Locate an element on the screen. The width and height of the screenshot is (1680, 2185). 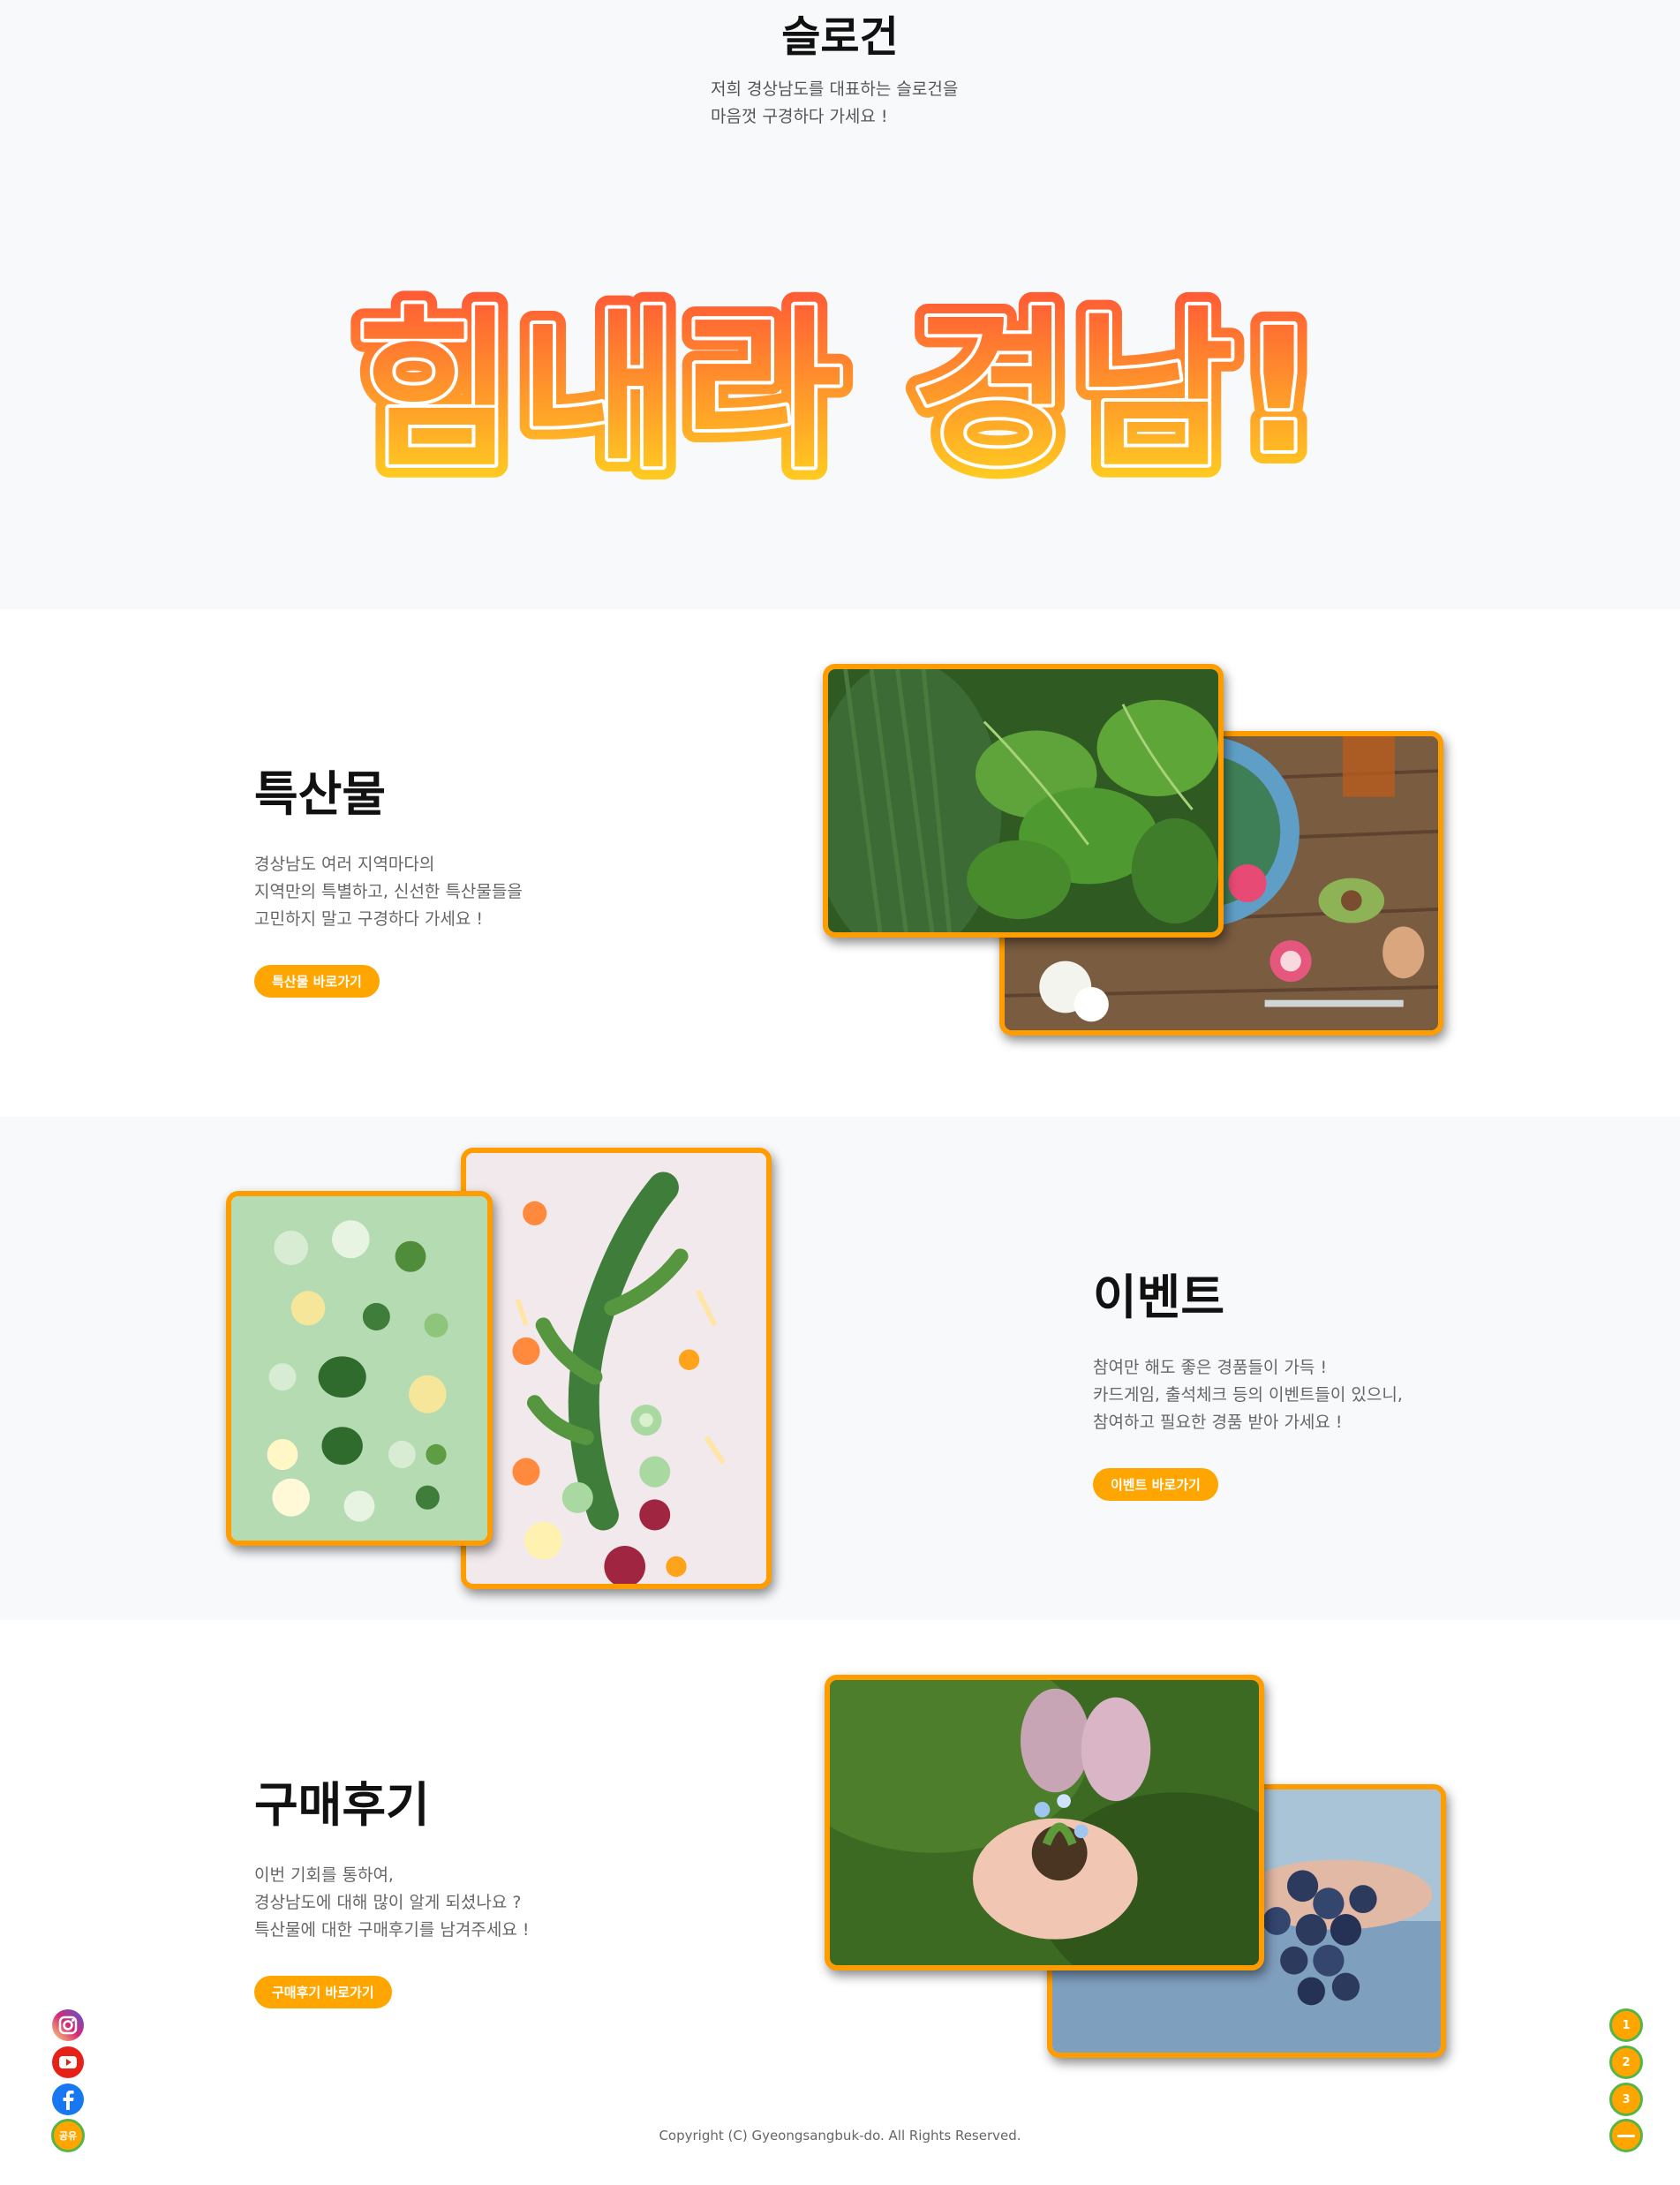
pager-item-1: 1 is located at coordinates (1626, 2025).